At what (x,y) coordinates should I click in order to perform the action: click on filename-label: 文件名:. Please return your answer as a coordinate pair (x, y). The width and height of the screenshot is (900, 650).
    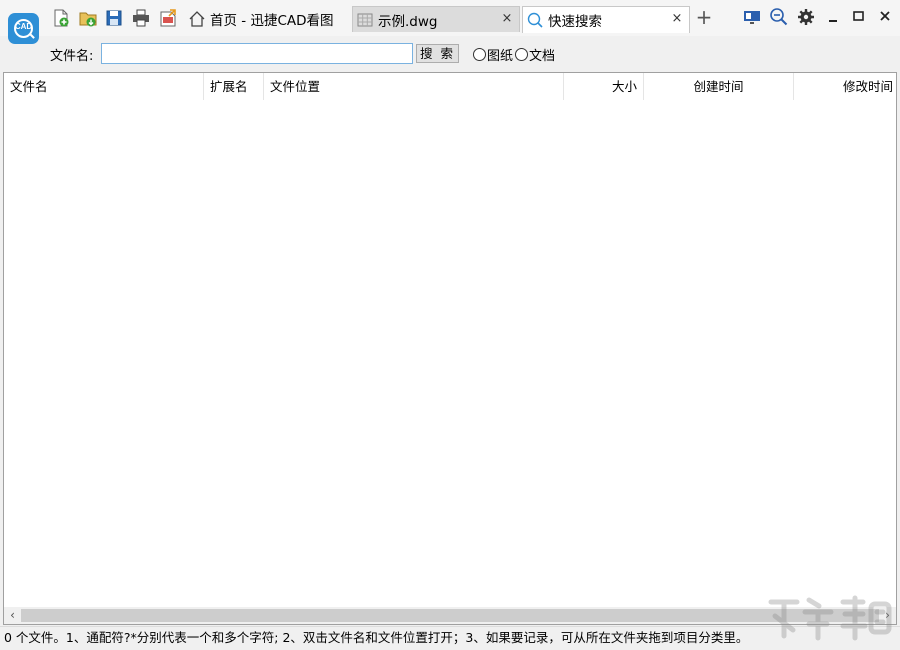
    Looking at the image, I should click on (72, 56).